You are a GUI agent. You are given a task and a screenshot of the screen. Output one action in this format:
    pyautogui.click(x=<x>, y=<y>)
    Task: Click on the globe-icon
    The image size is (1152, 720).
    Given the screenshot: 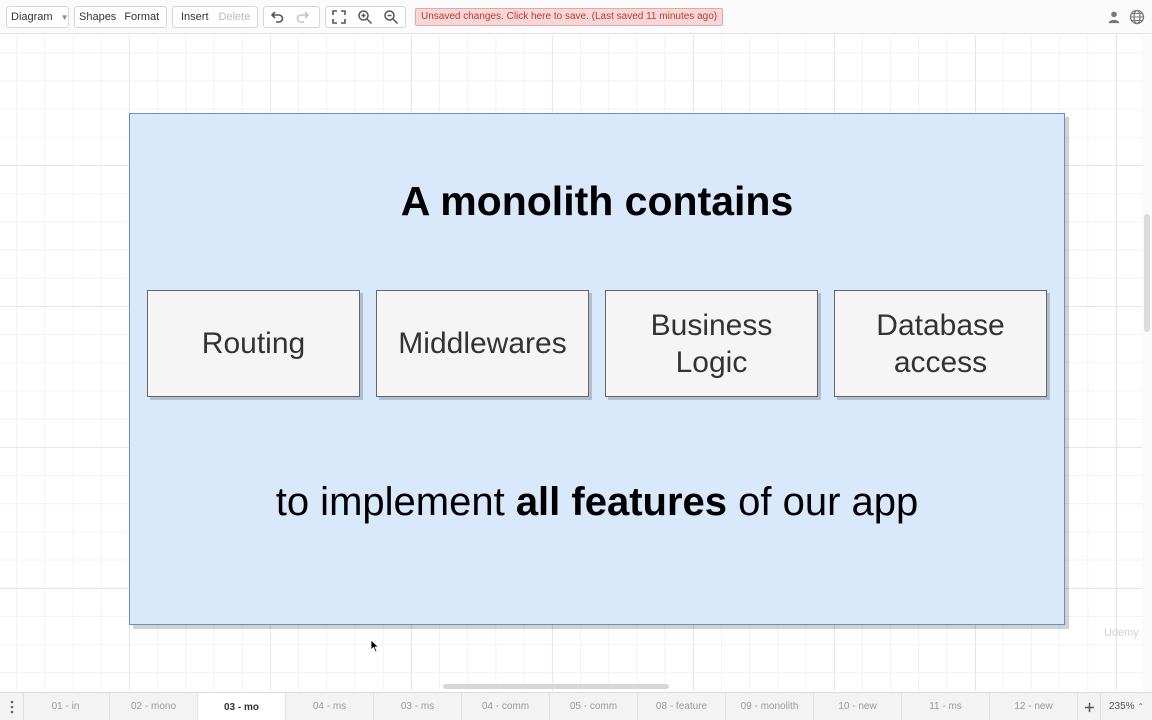 What is the action you would take?
    pyautogui.click(x=1137, y=17)
    